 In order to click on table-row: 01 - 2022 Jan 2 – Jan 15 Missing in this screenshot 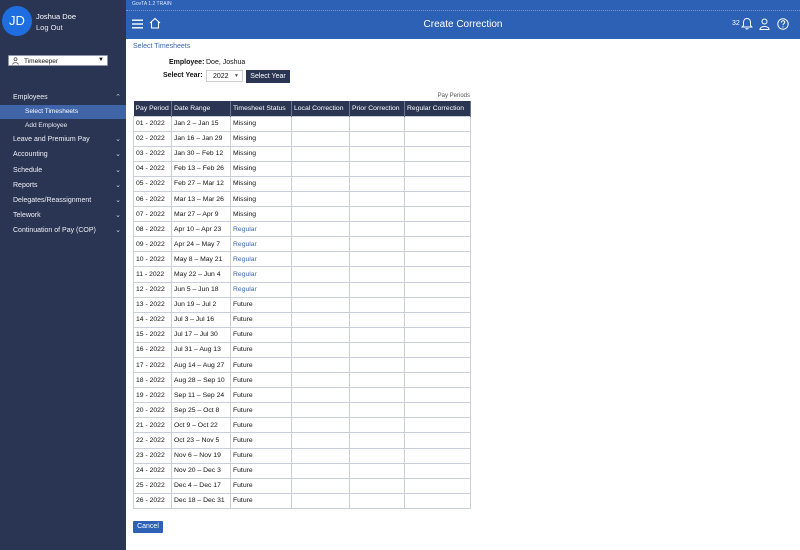, I will do `click(302, 123)`.